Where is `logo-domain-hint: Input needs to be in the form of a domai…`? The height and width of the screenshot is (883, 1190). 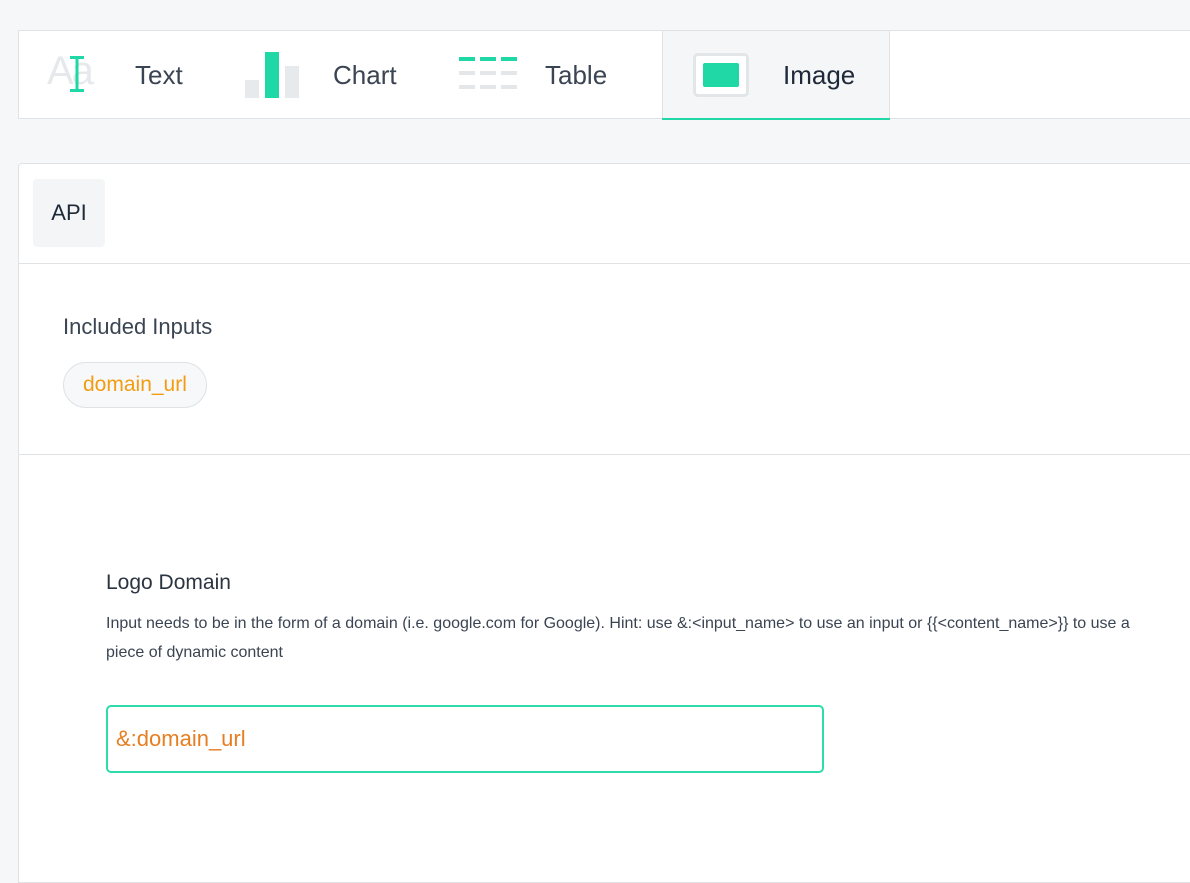 logo-domain-hint: Input needs to be in the form of a domai… is located at coordinates (618, 638).